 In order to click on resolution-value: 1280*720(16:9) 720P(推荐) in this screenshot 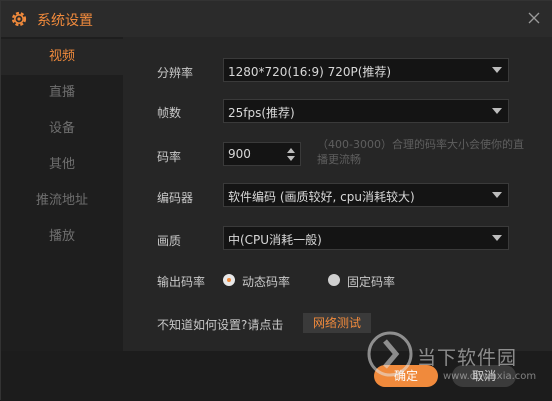, I will do `click(310, 72)`.